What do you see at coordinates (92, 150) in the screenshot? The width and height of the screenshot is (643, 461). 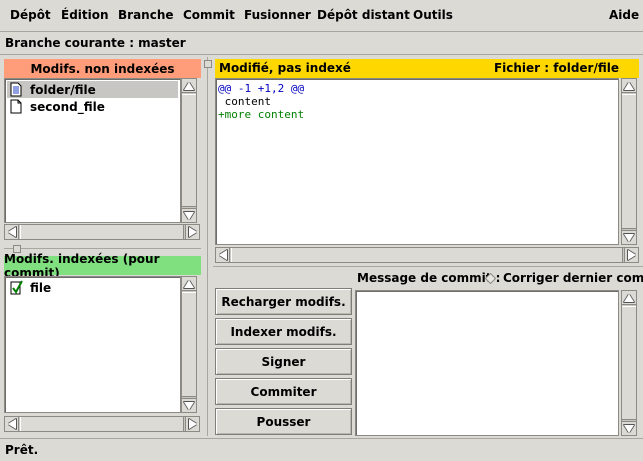 I see `unstaged-file-list: folder/file second_file` at bounding box center [92, 150].